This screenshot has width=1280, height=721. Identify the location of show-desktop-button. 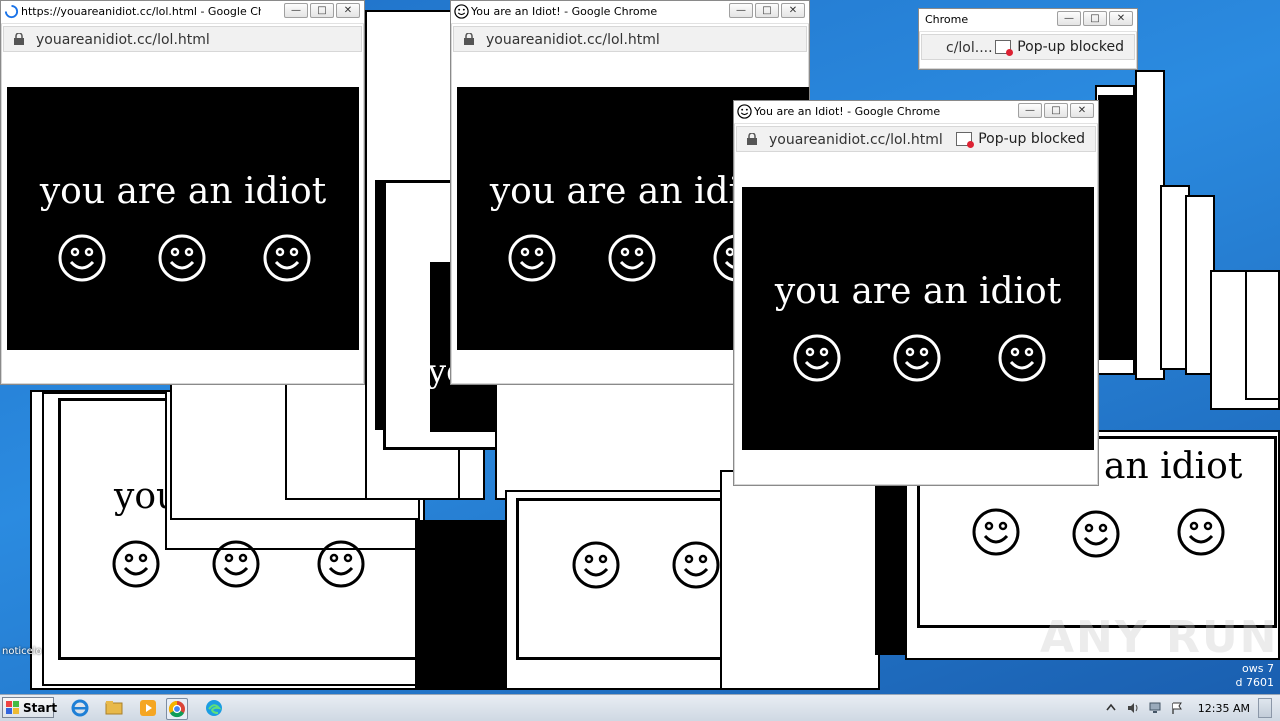
(1265, 708).